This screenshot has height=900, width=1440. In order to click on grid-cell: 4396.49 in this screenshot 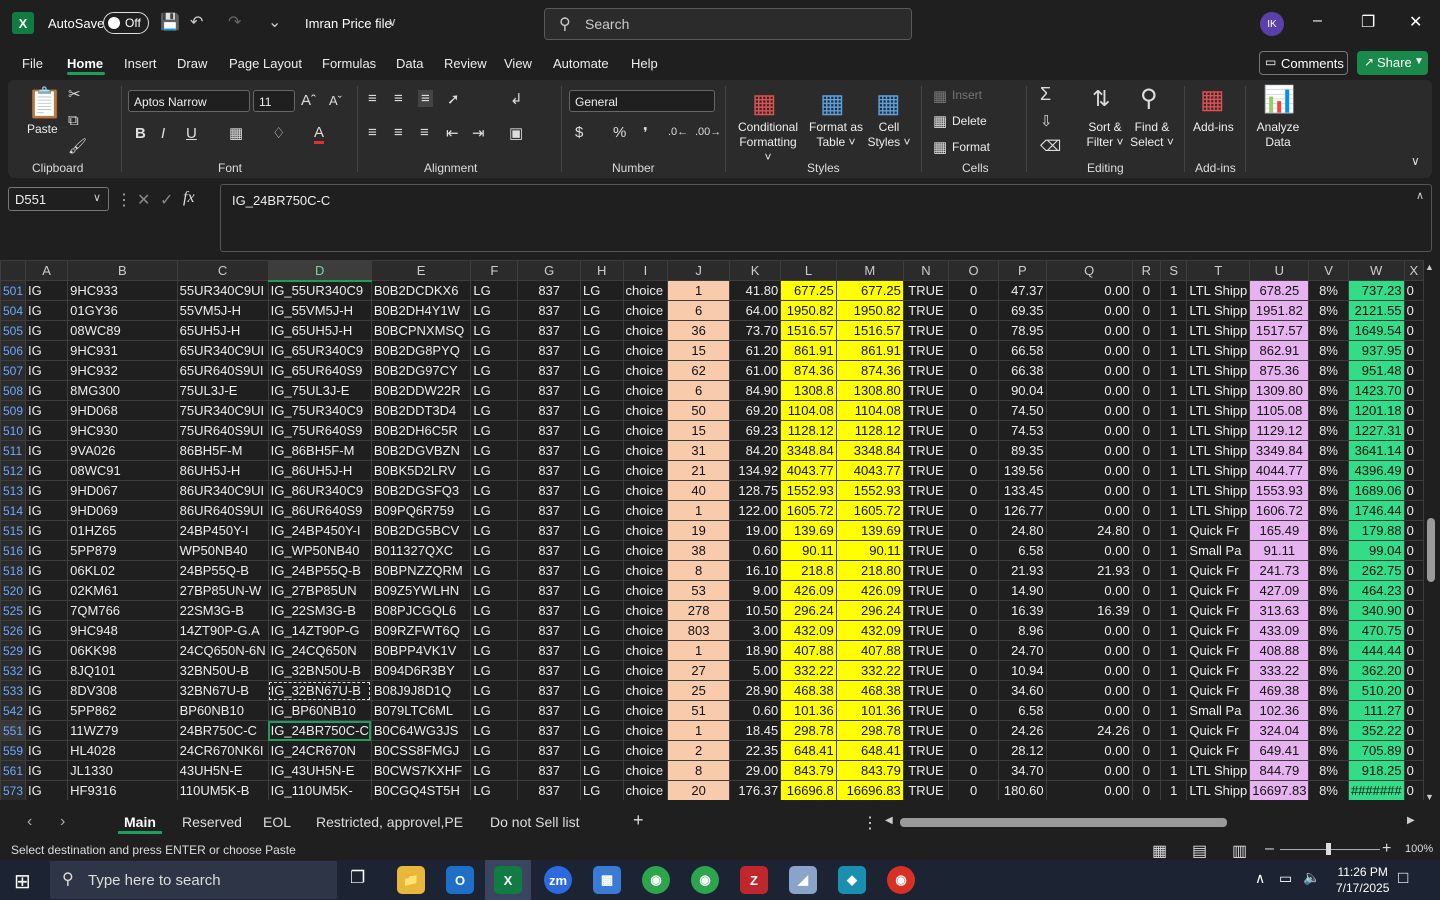, I will do `click(1376, 470)`.